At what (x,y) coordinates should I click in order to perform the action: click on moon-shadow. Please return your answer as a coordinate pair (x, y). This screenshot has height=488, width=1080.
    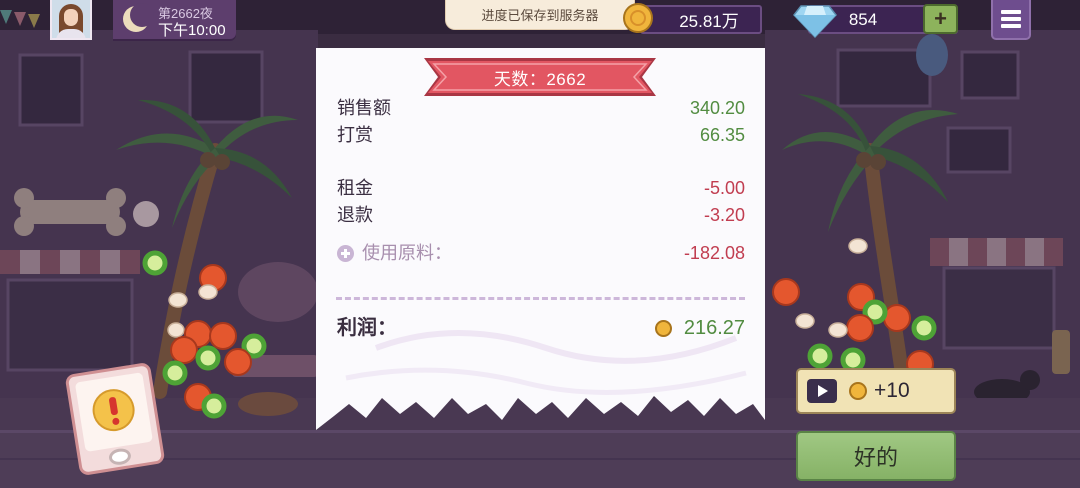
    Looking at the image, I should click on (142, 15).